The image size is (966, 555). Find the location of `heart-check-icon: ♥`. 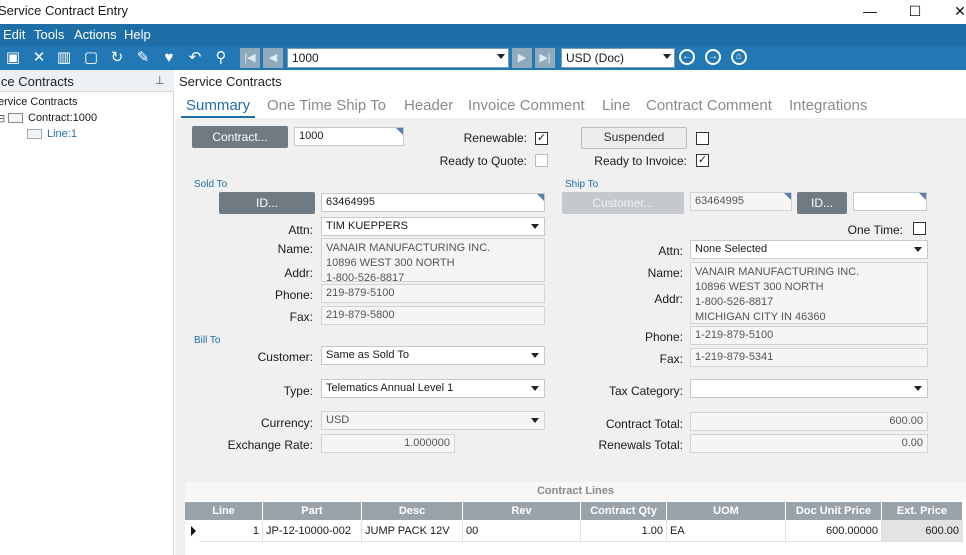

heart-check-icon: ♥ is located at coordinates (169, 58).